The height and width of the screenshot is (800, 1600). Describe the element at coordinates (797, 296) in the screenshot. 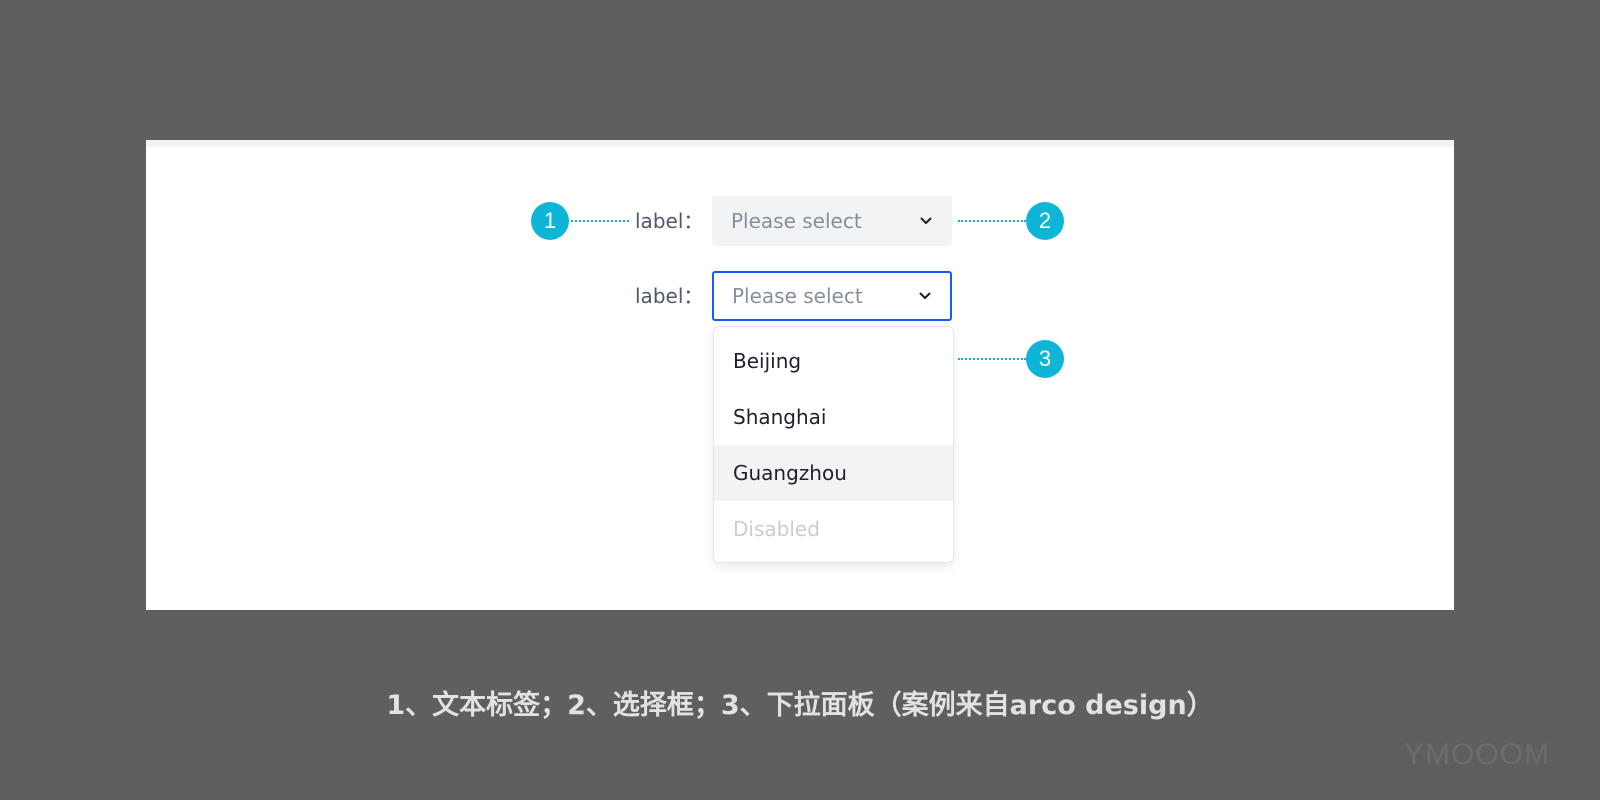

I see `select-placeholder-row2: Please select` at that location.